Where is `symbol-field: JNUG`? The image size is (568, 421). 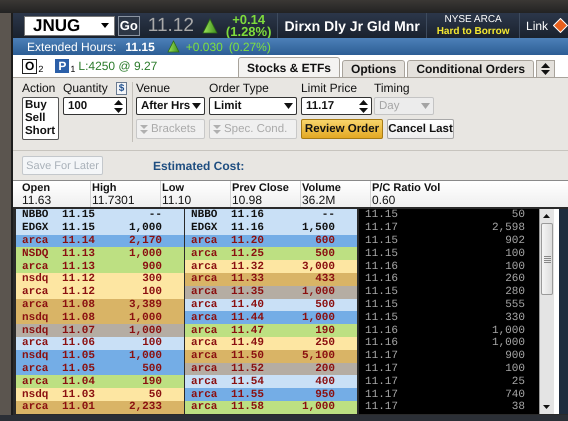
symbol-field: JNUG is located at coordinates (69, 26).